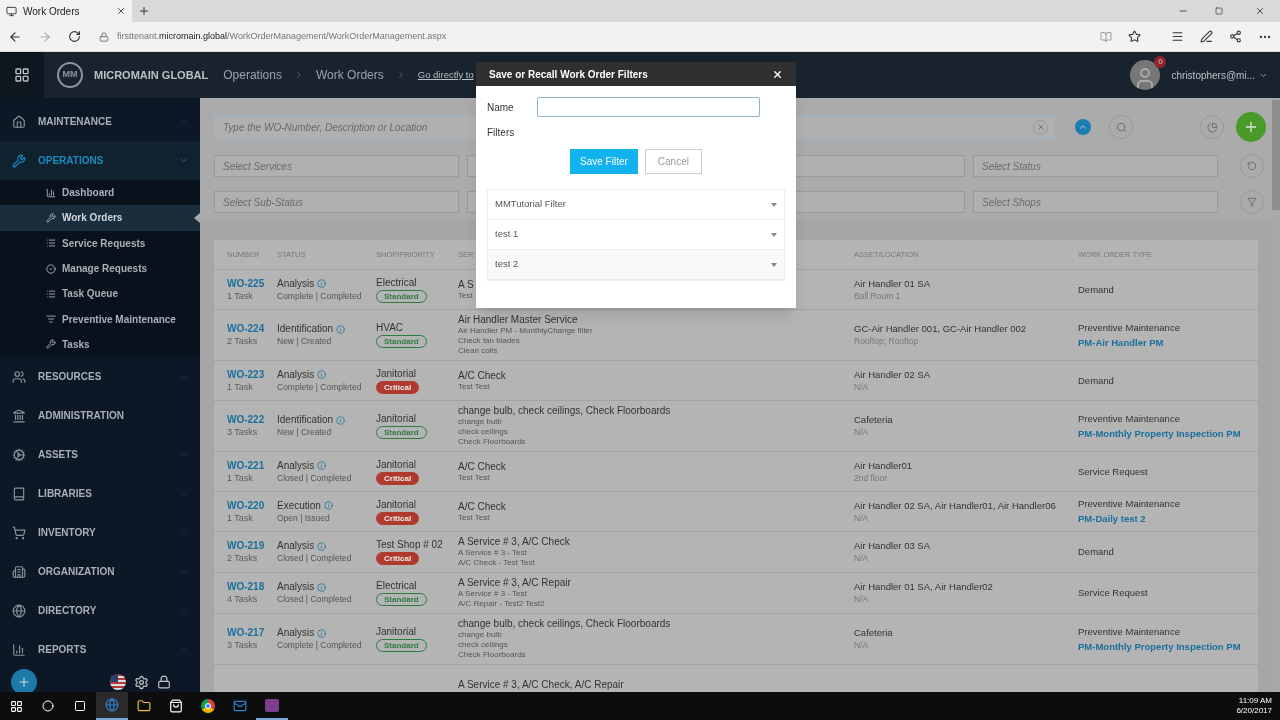 The width and height of the screenshot is (1280, 720). Describe the element at coordinates (514, 542) in the screenshot. I see `service-title: A Service # 3, A/C Check` at that location.